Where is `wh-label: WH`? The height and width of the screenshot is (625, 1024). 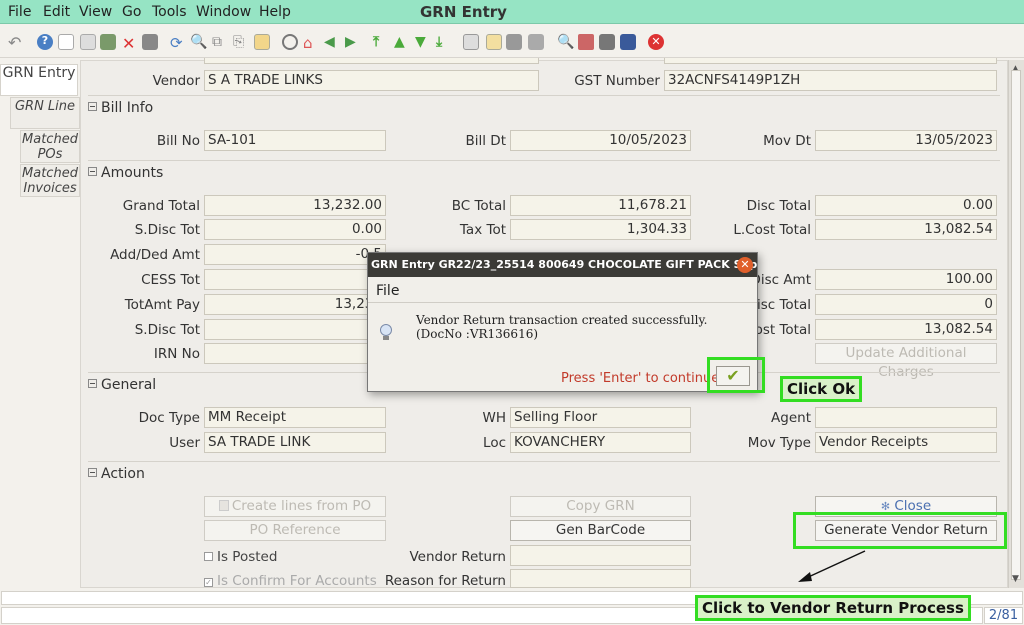 wh-label: WH is located at coordinates (494, 418).